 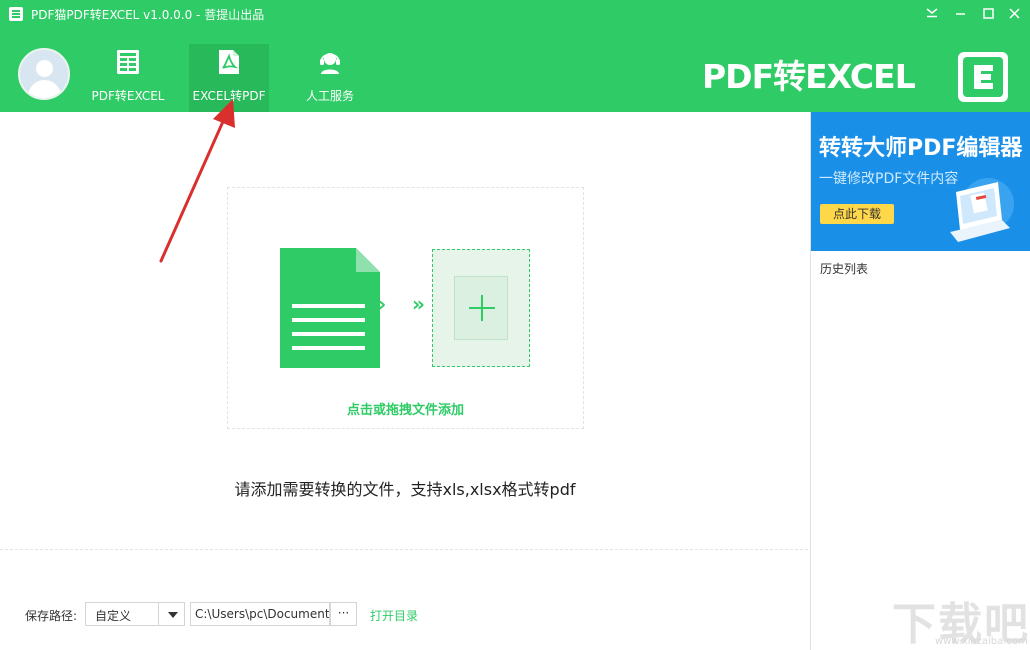 I want to click on double-arrow-right-icon: », so click(x=418, y=304).